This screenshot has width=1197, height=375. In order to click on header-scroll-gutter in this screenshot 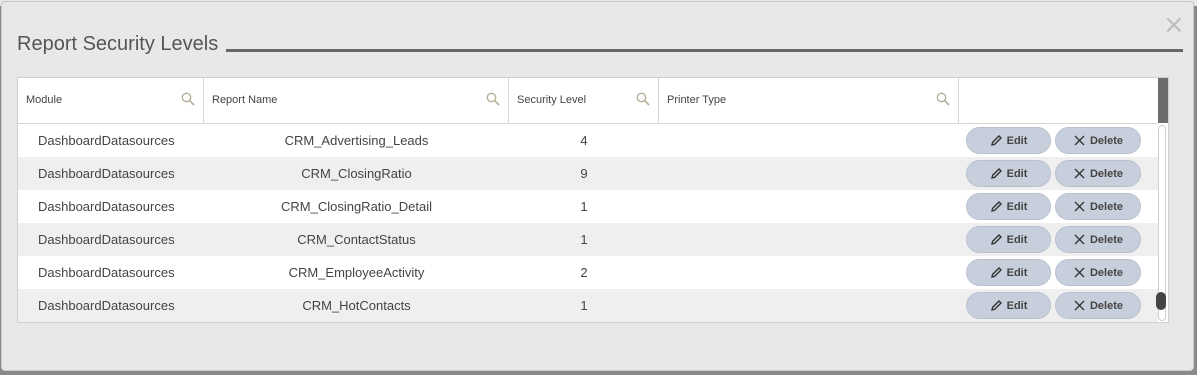, I will do `click(1163, 100)`.